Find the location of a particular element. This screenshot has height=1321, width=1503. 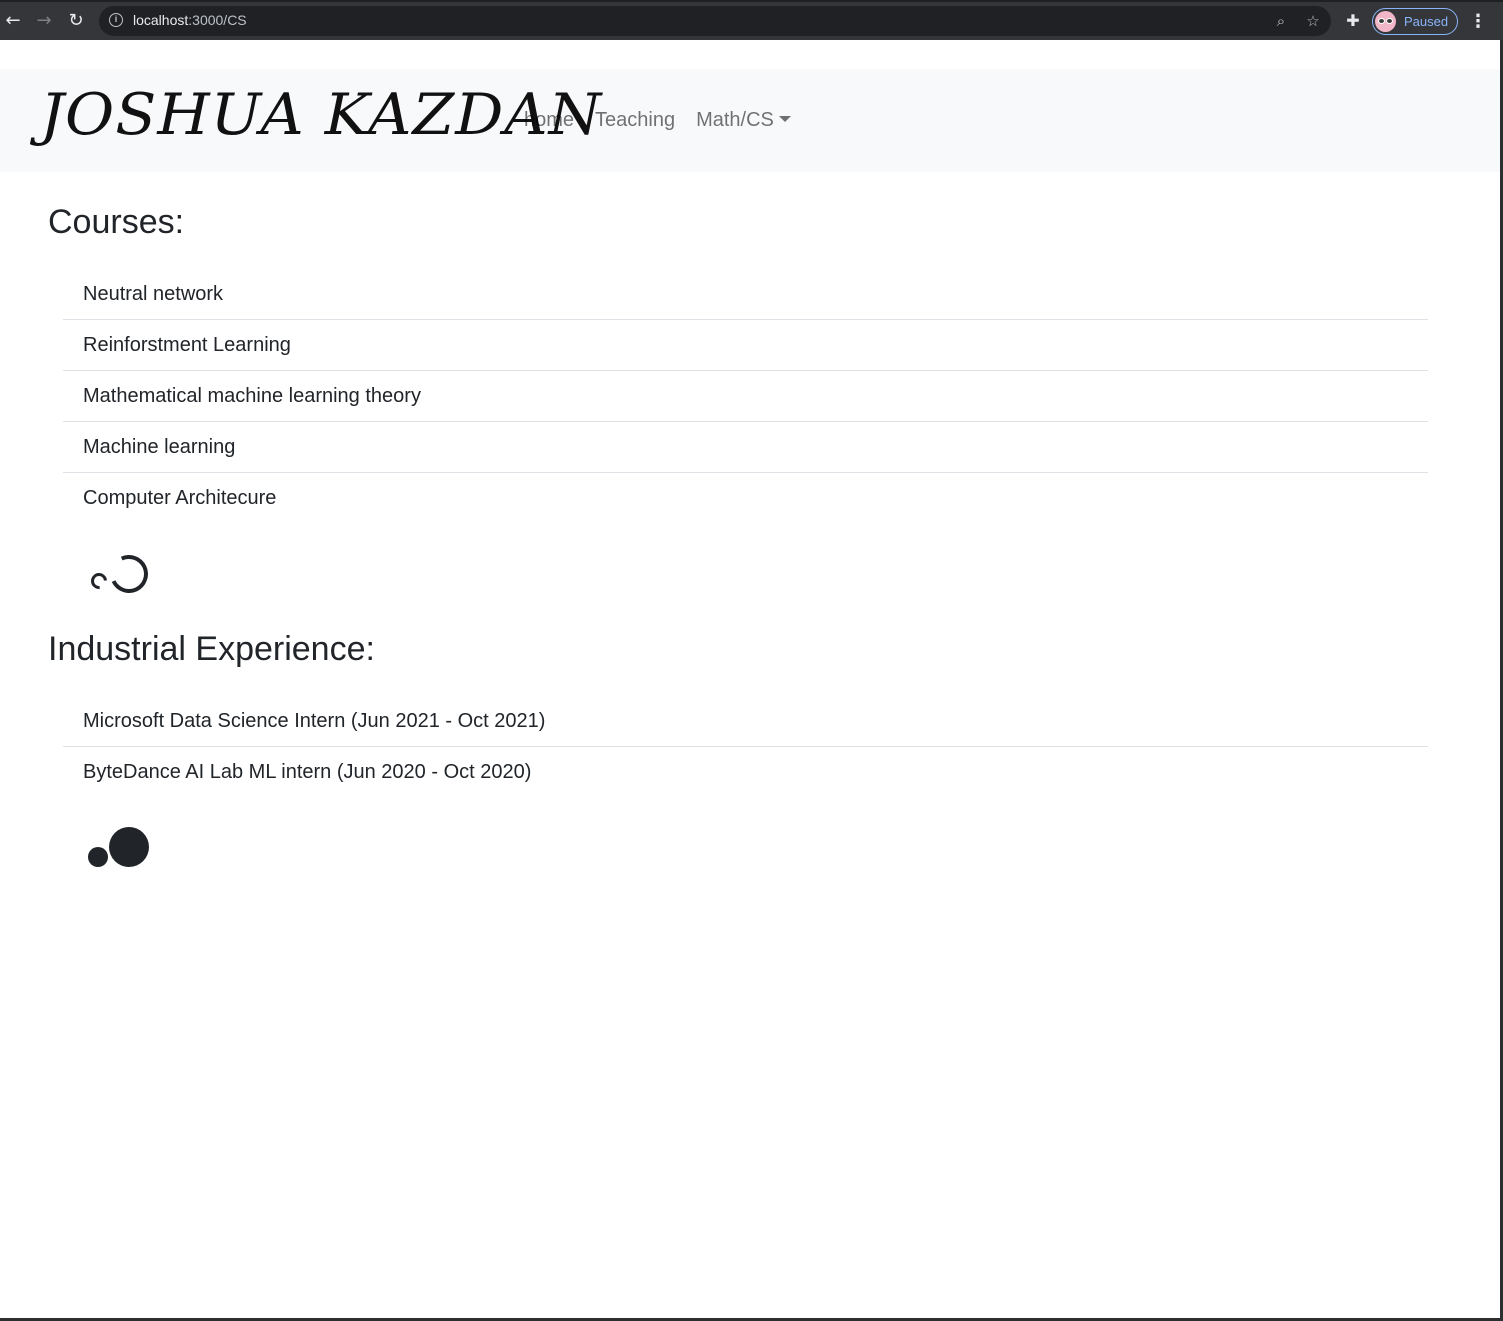

profile-button: Paused is located at coordinates (1415, 21).